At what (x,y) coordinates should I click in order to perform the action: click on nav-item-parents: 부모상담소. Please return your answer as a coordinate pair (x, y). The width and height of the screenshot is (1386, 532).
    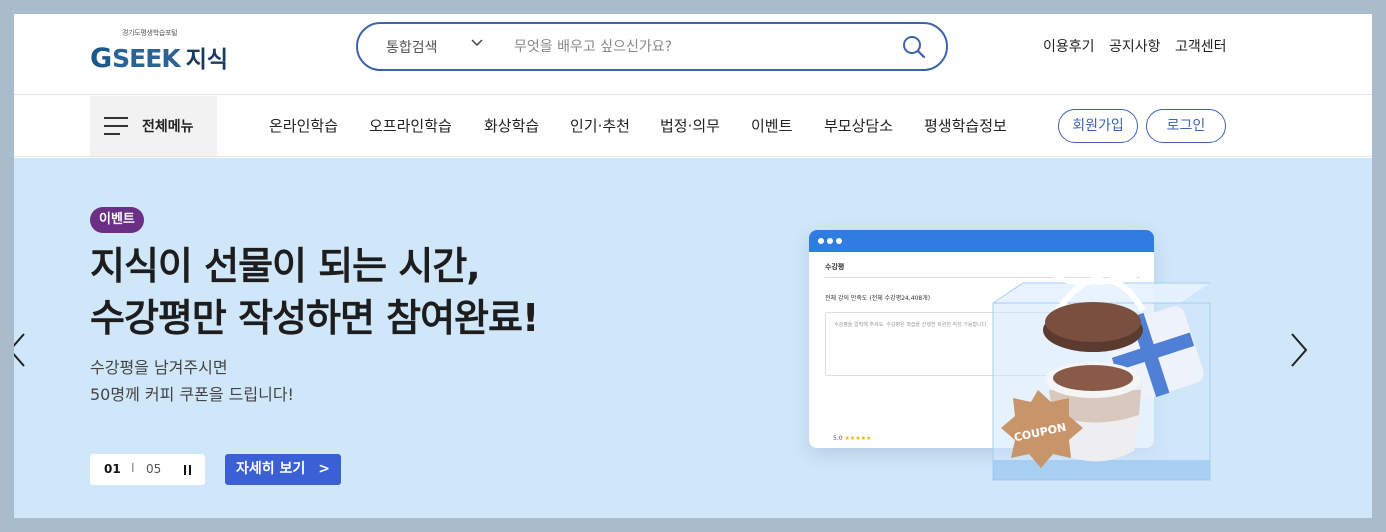
    Looking at the image, I should click on (858, 125).